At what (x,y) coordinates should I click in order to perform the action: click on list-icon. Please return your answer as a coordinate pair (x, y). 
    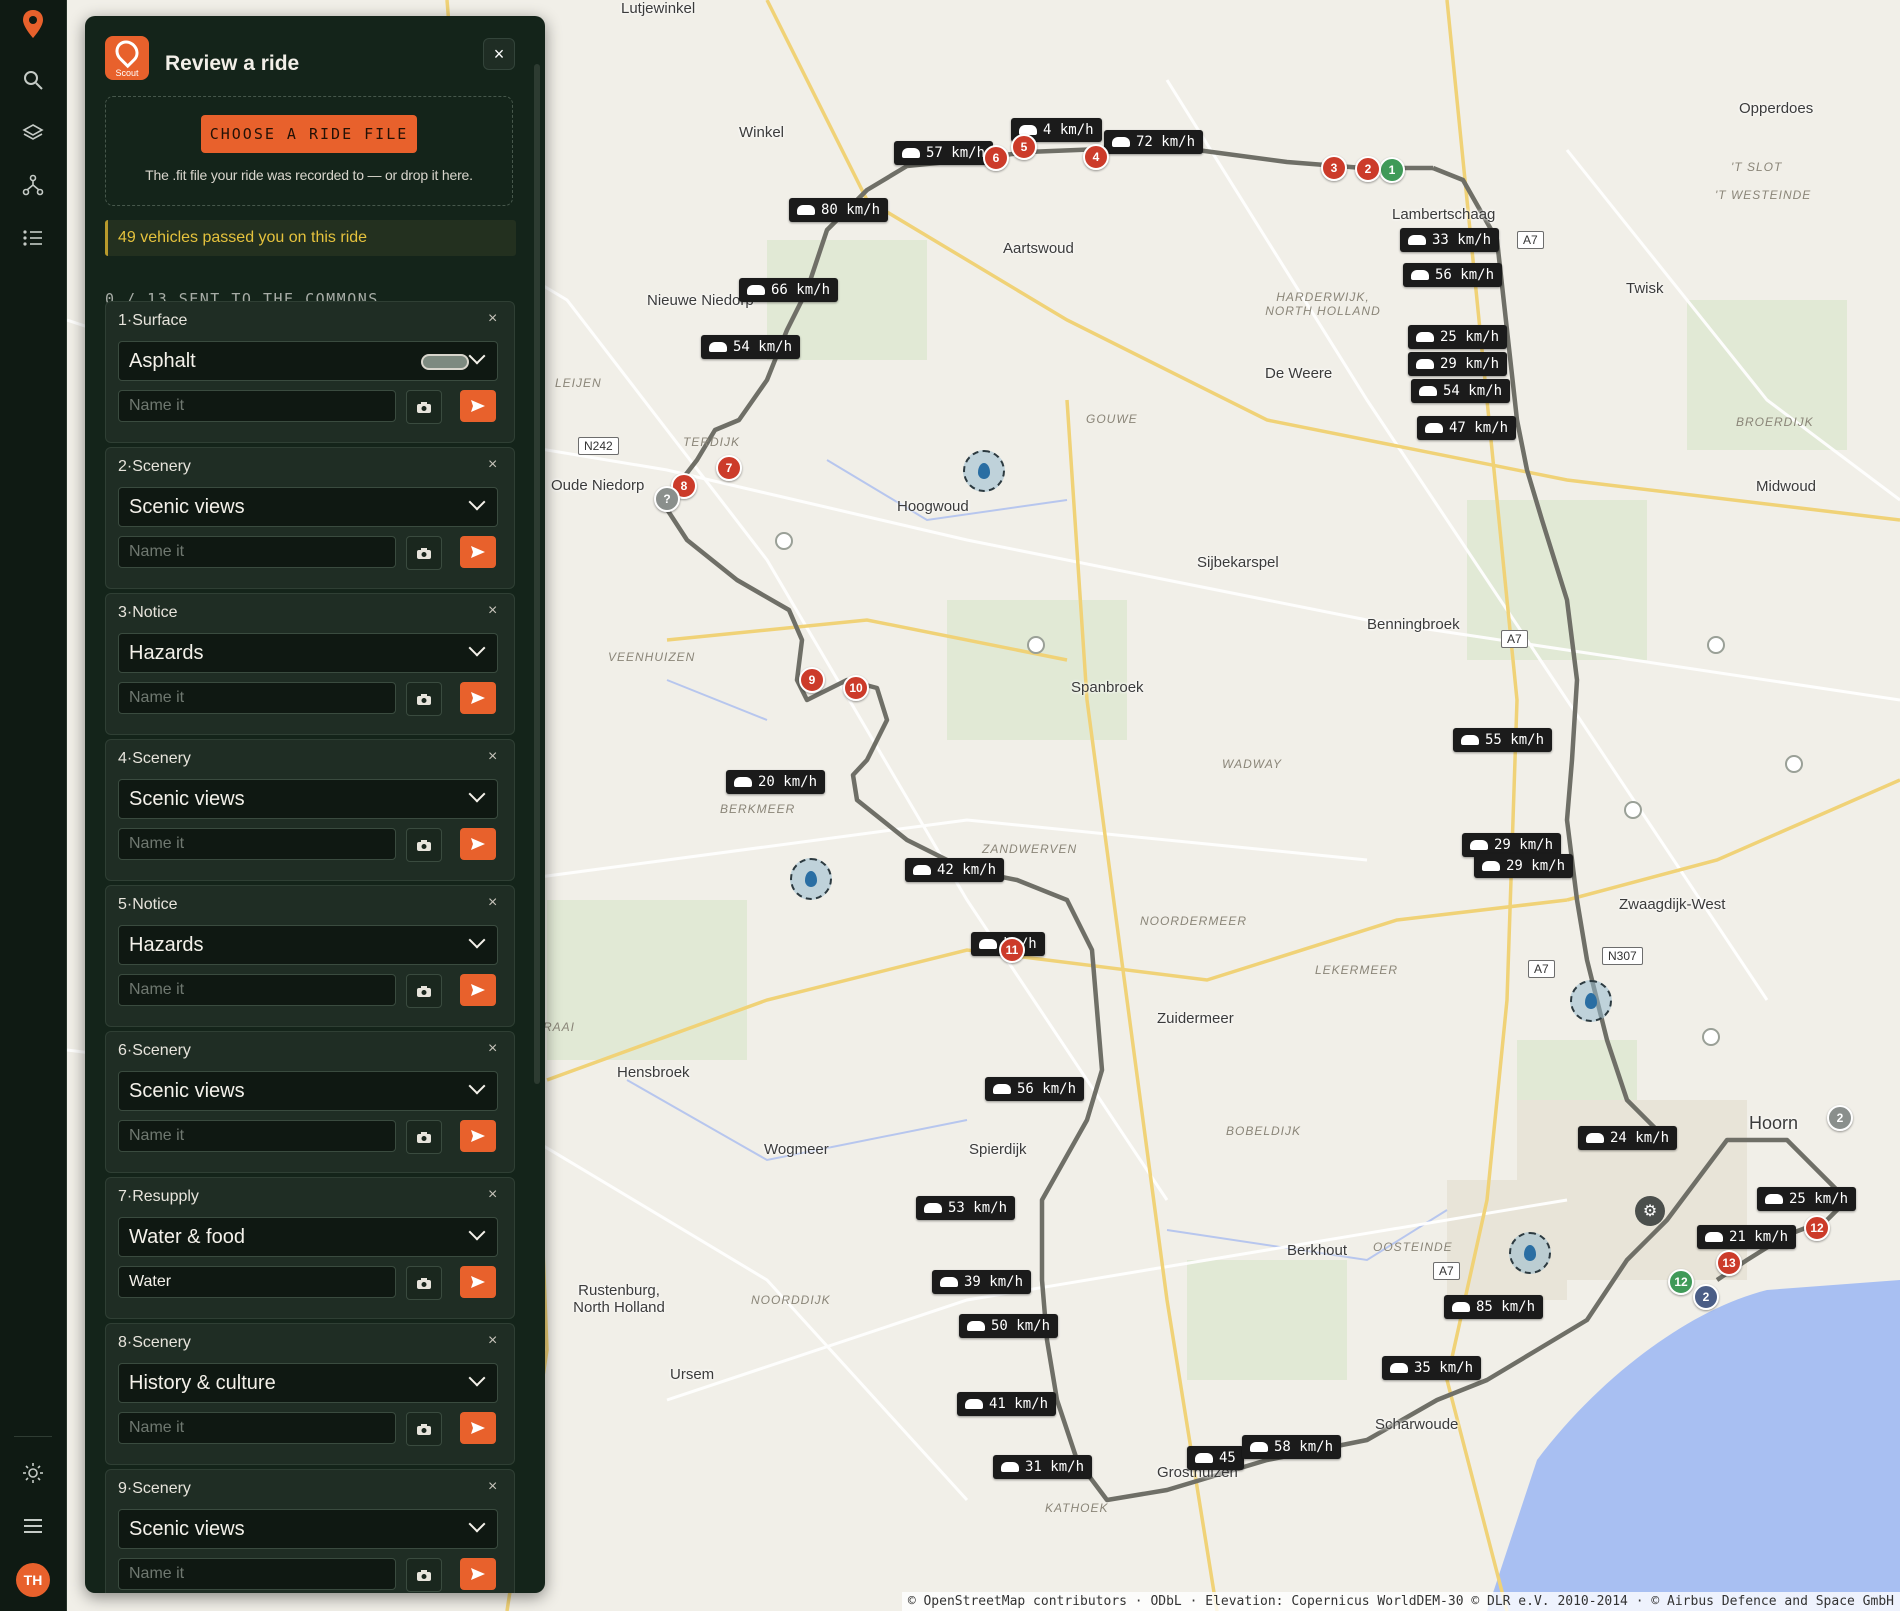
    Looking at the image, I should click on (33, 238).